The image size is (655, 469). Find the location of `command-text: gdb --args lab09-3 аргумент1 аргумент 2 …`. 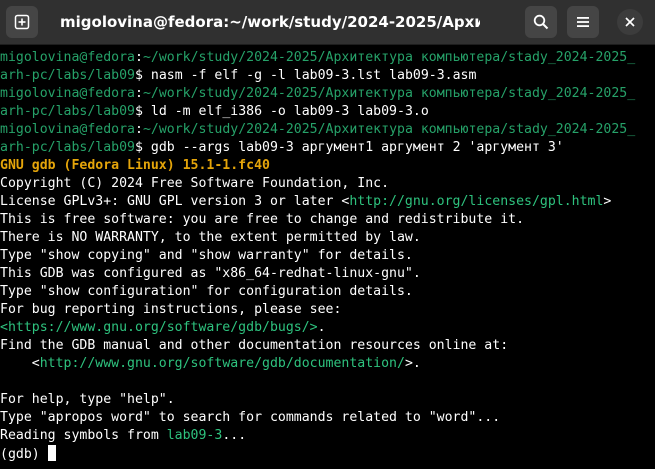

command-text: gdb --args lab09-3 аргумент1 аргумент 2 … is located at coordinates (357, 147).